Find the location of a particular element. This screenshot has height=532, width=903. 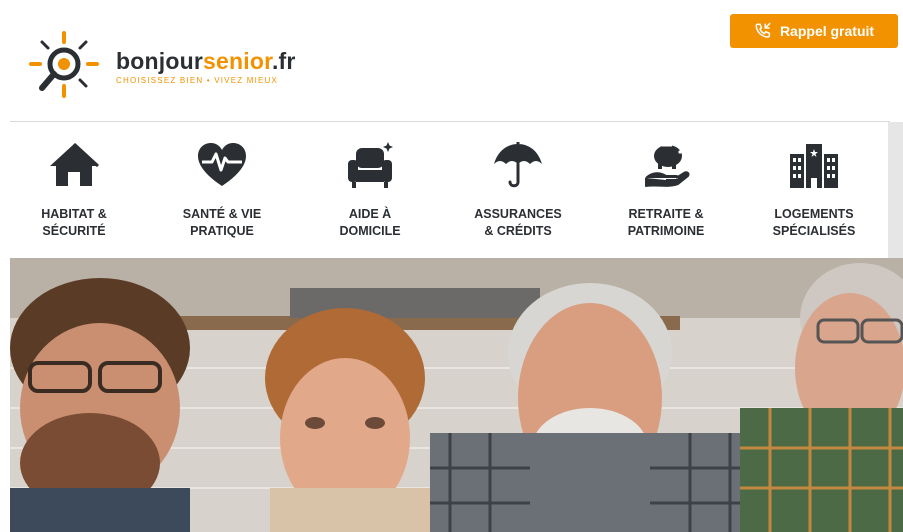

scrollbar is located at coordinates (895, 190).